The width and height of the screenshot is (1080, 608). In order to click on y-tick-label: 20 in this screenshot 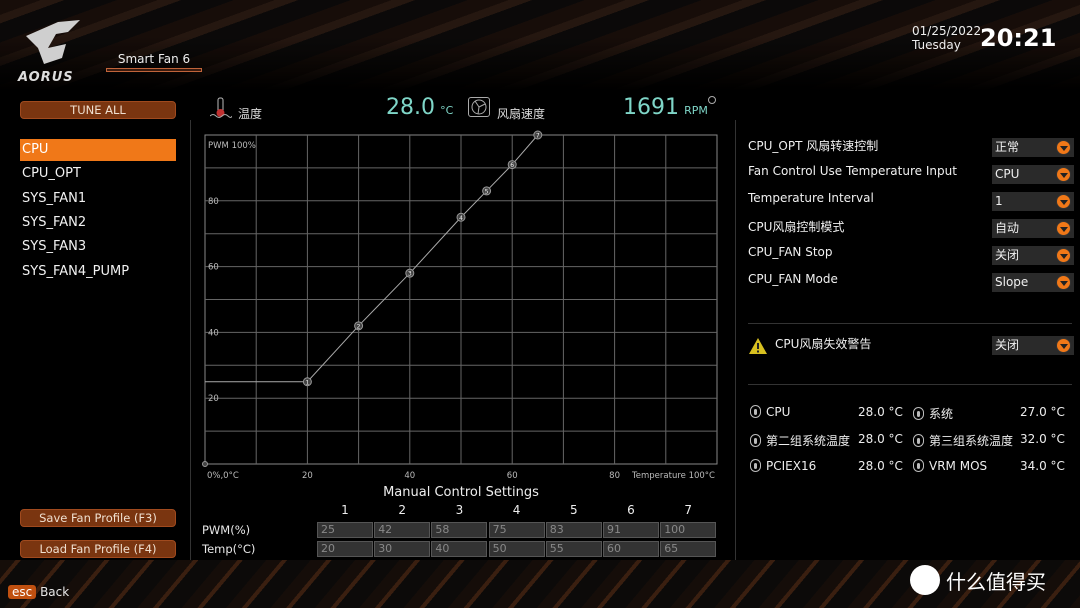, I will do `click(213, 399)`.